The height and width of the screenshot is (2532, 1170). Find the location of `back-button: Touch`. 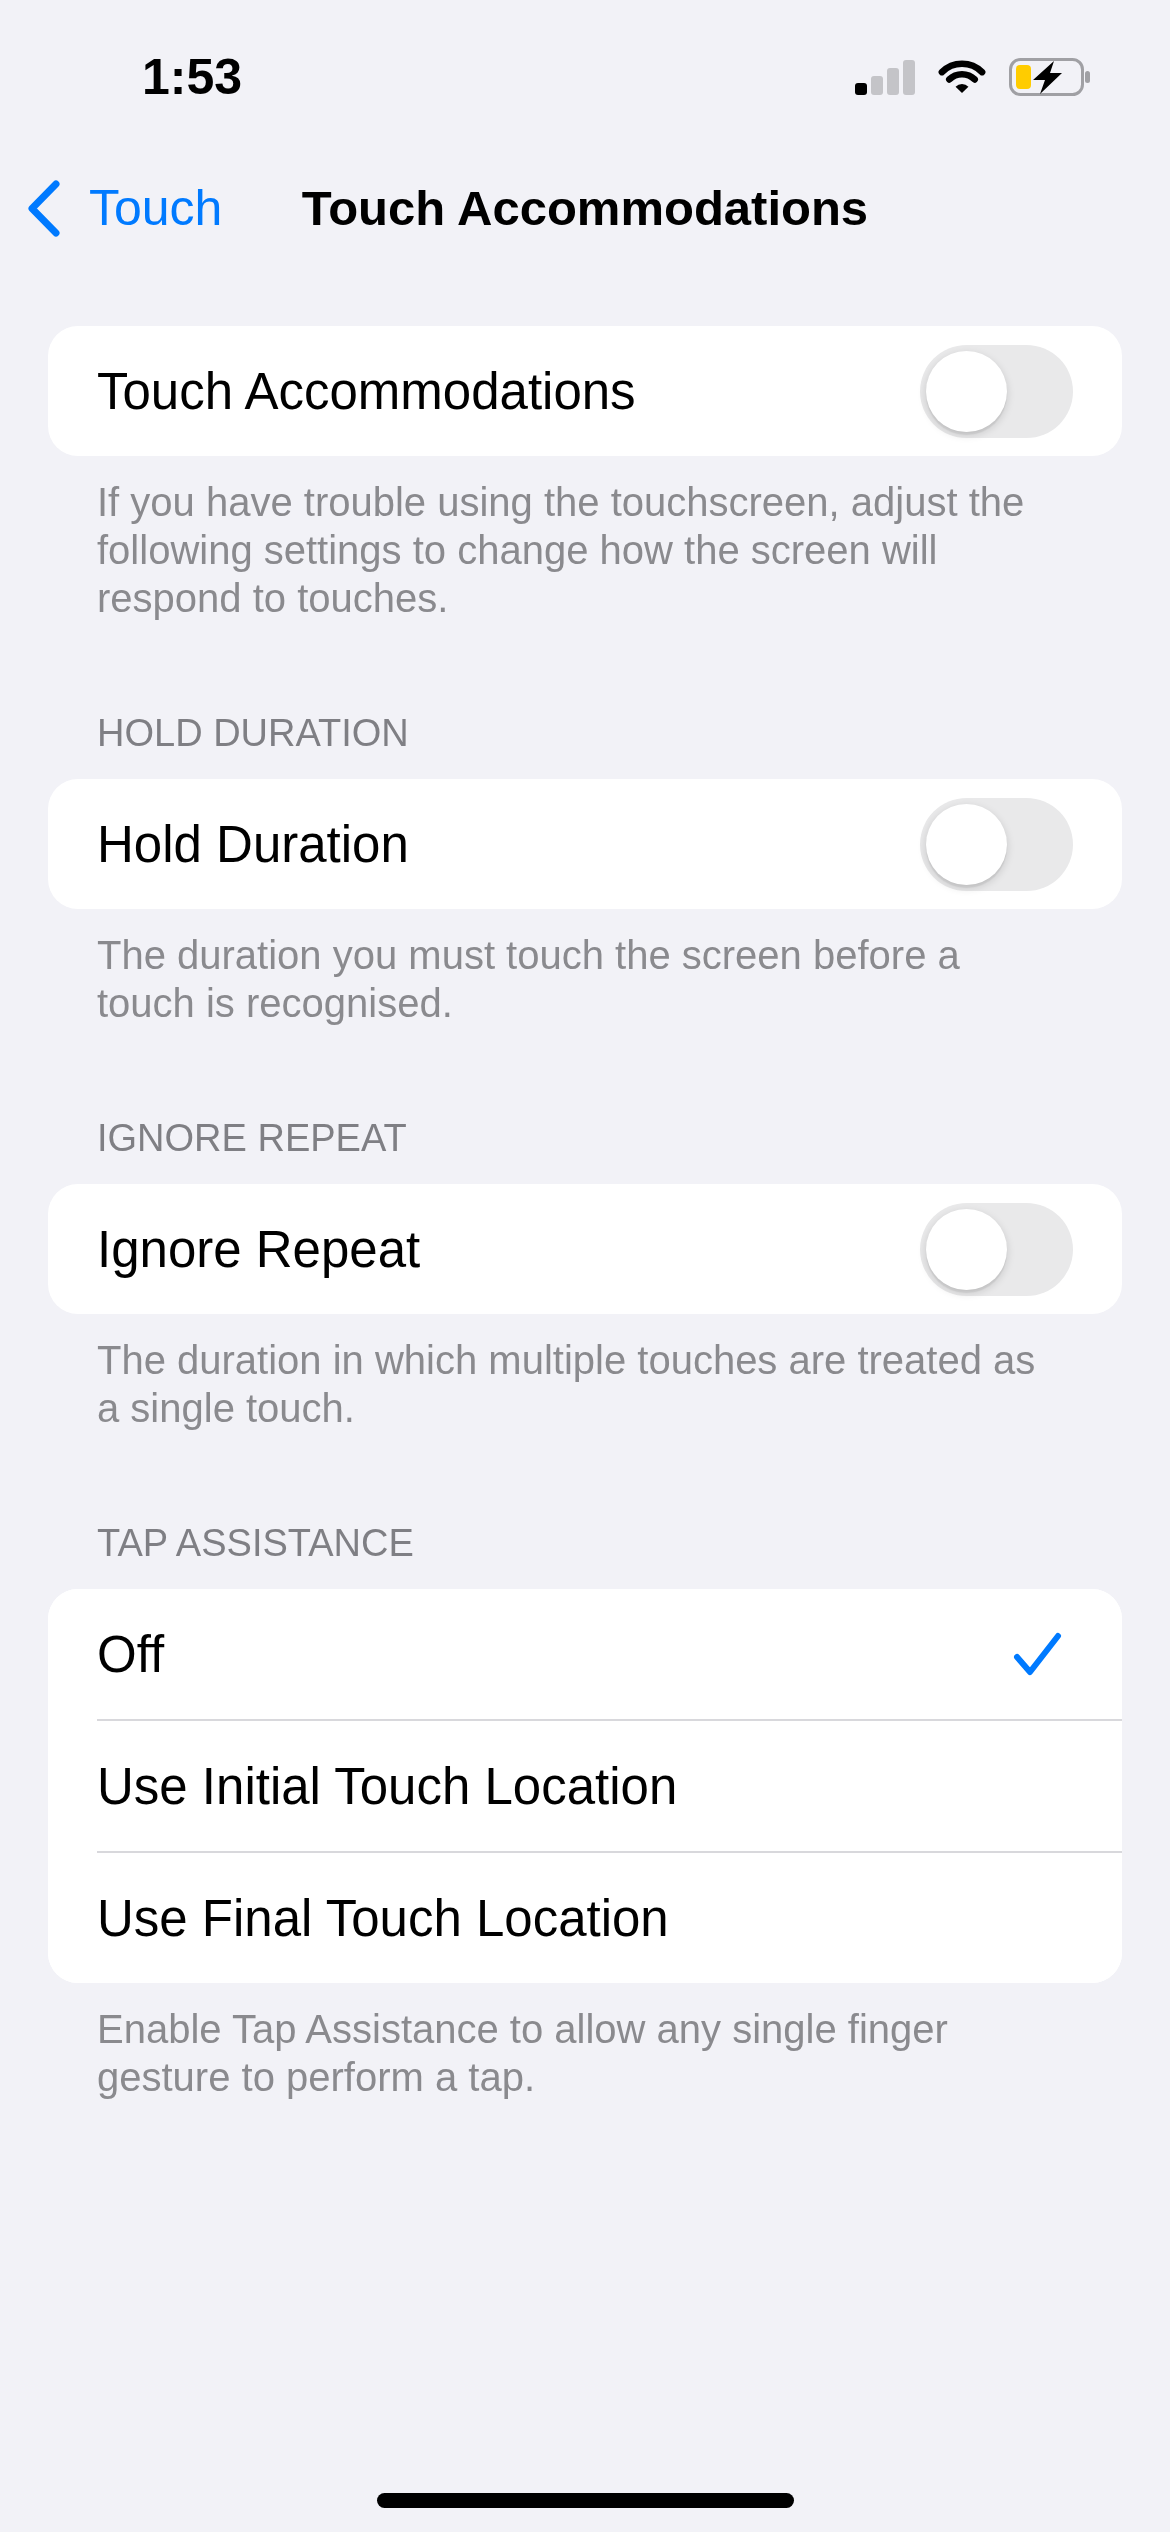

back-button: Touch is located at coordinates (125, 208).